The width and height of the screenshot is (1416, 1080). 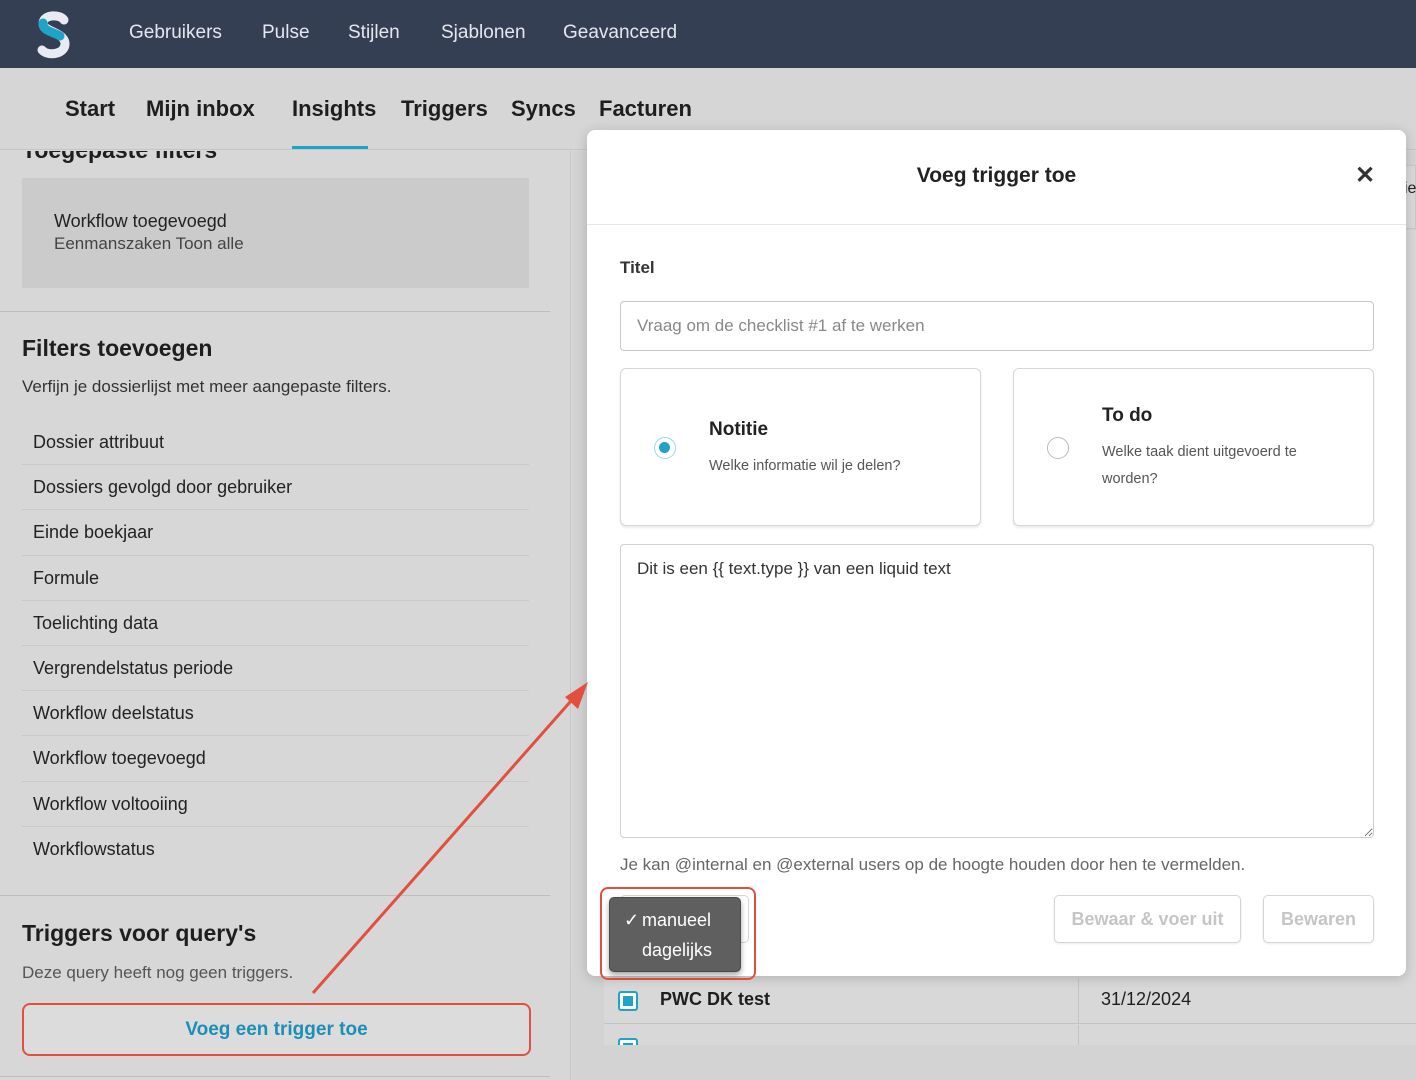 I want to click on save-button: Bewaren, so click(x=1318, y=919).